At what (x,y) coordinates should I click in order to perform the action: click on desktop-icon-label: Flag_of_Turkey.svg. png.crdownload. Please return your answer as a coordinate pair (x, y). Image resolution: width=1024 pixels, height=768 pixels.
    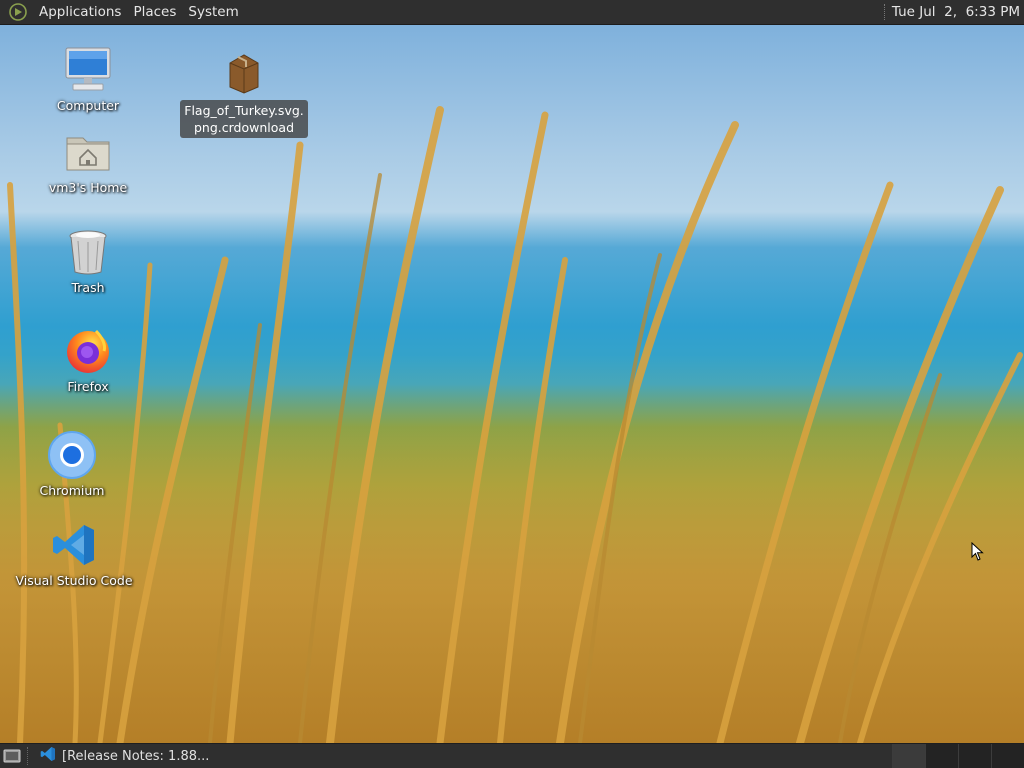
    Looking at the image, I should click on (244, 119).